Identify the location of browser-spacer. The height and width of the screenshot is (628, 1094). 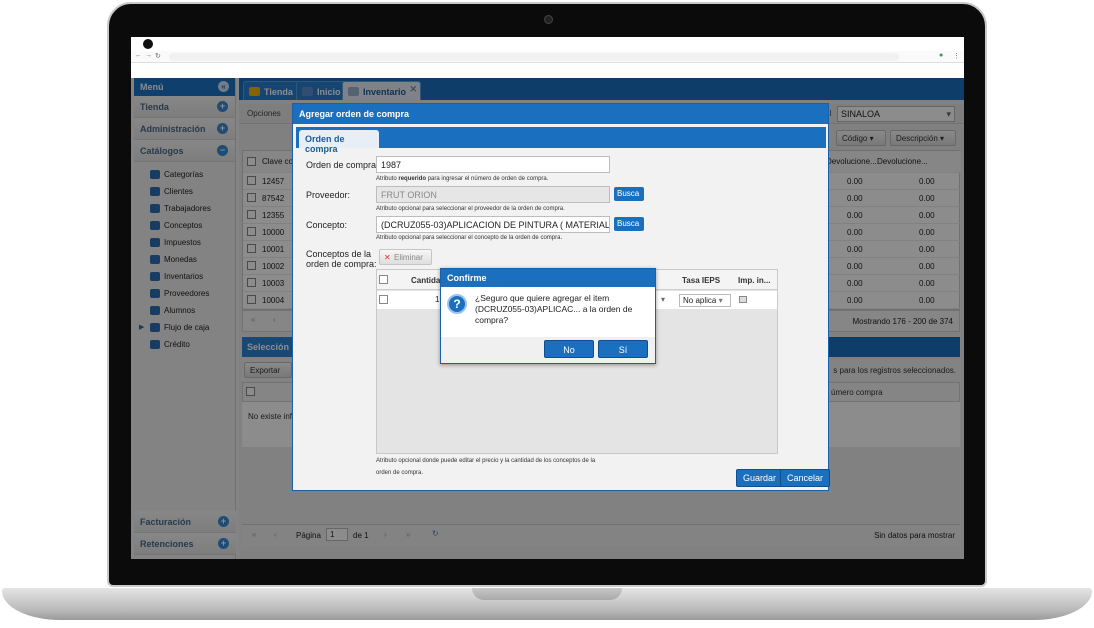
(547, 70).